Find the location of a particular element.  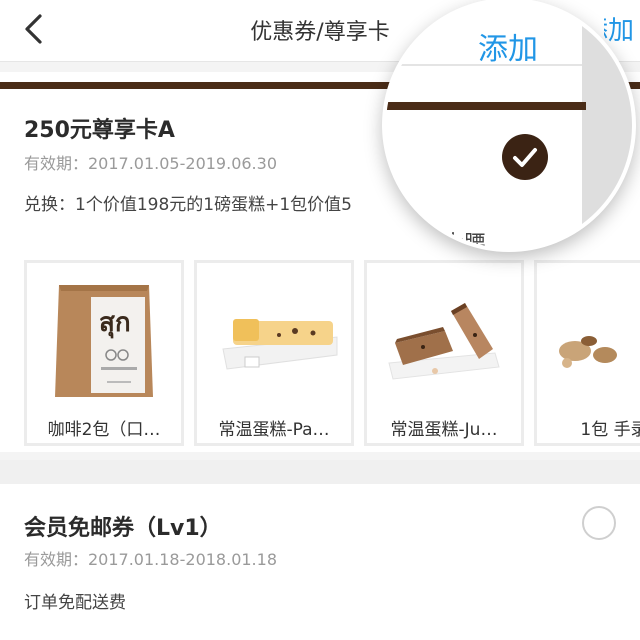

select-radio is located at coordinates (599, 523).